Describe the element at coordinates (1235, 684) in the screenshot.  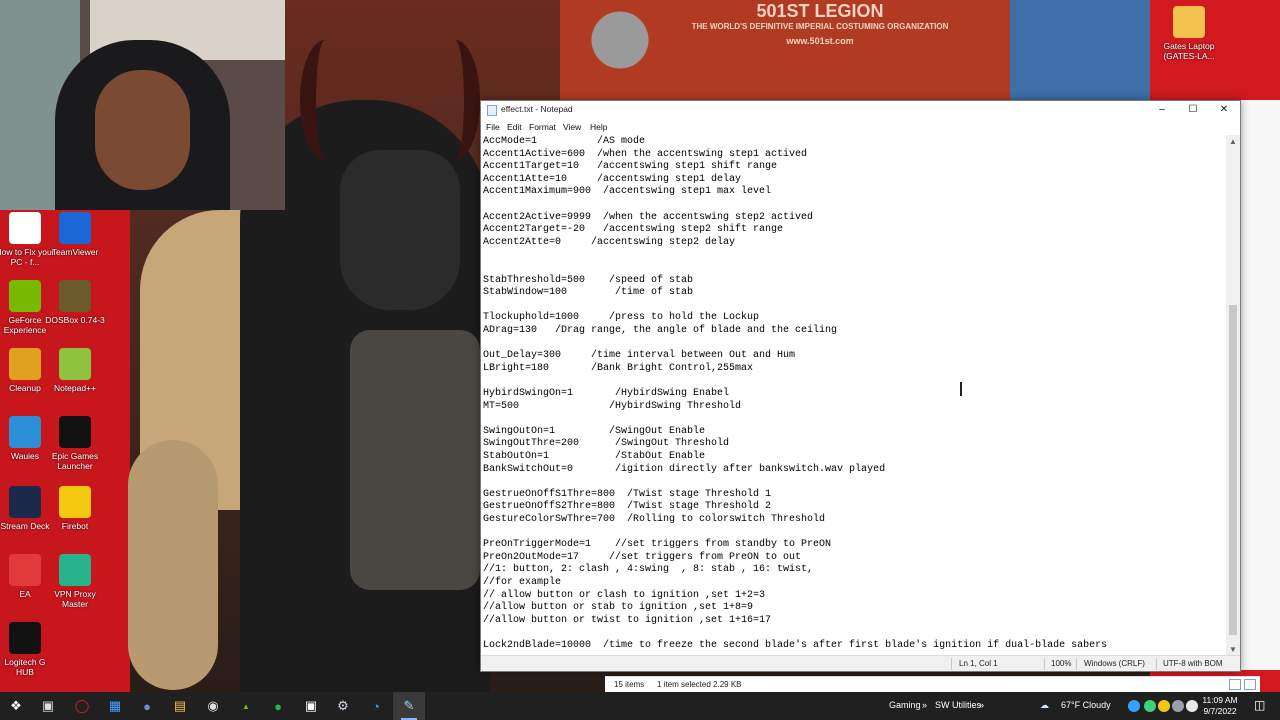
I see `details-view-icon` at that location.